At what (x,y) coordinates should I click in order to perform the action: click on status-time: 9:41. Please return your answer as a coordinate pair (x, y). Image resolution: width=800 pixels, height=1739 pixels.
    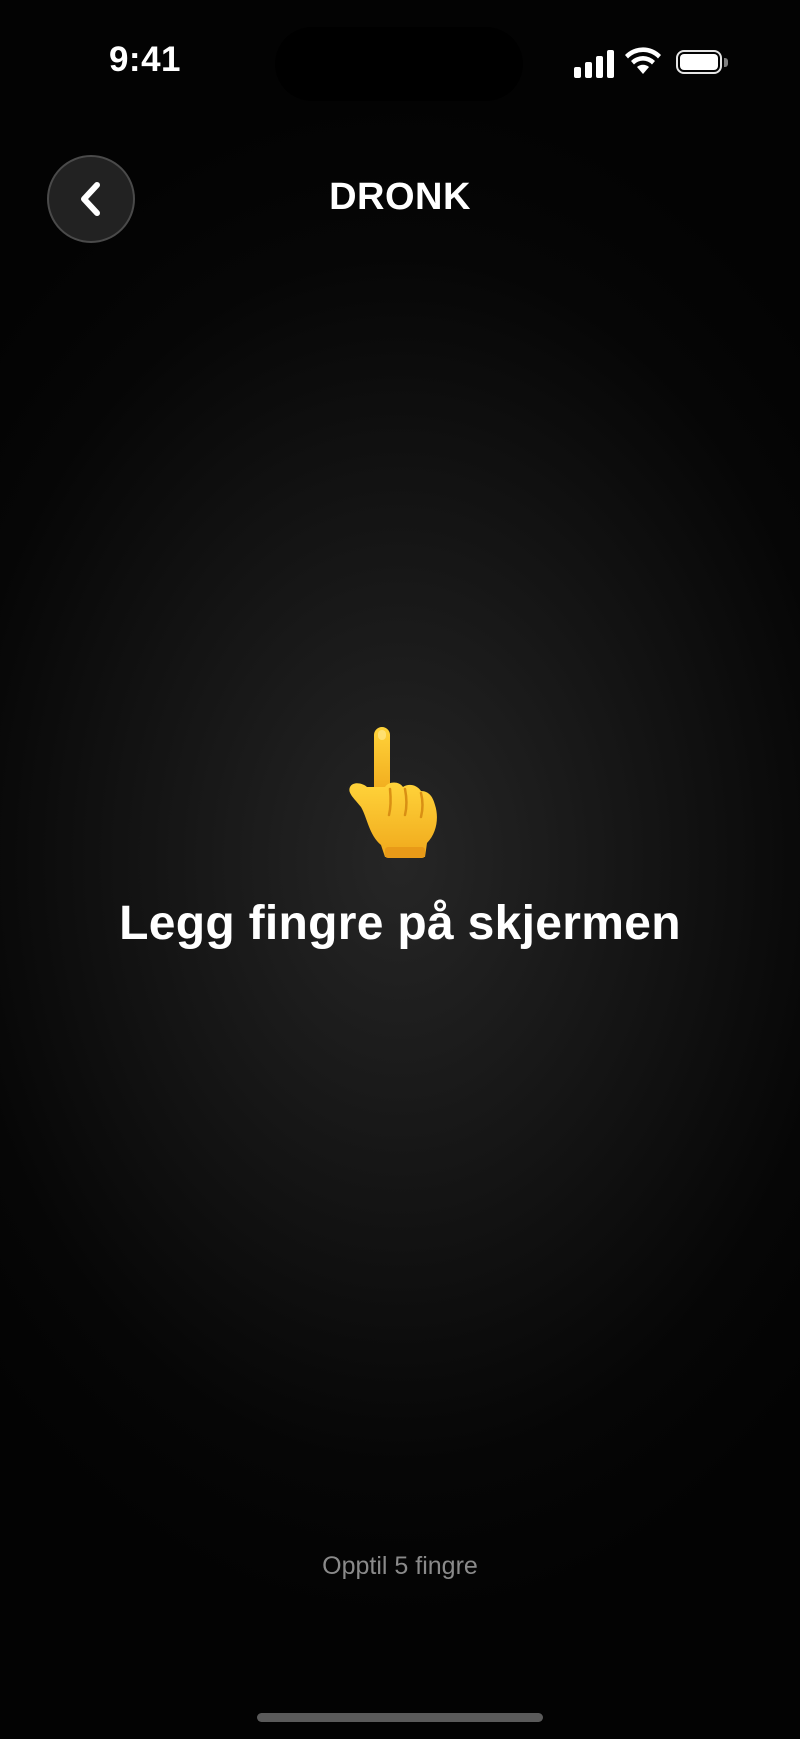
    Looking at the image, I should click on (145, 59).